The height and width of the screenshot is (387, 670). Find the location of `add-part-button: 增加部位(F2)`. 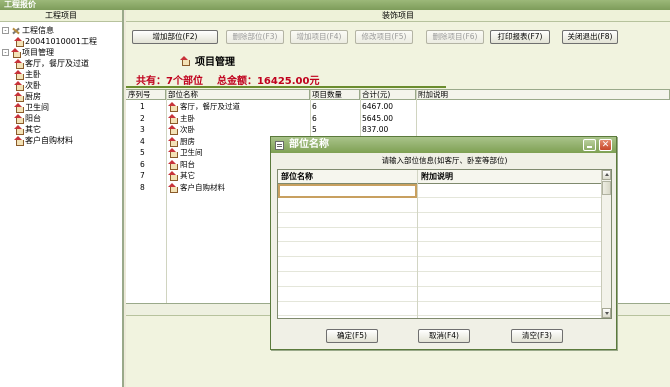

add-part-button: 增加部位(F2) is located at coordinates (175, 37).